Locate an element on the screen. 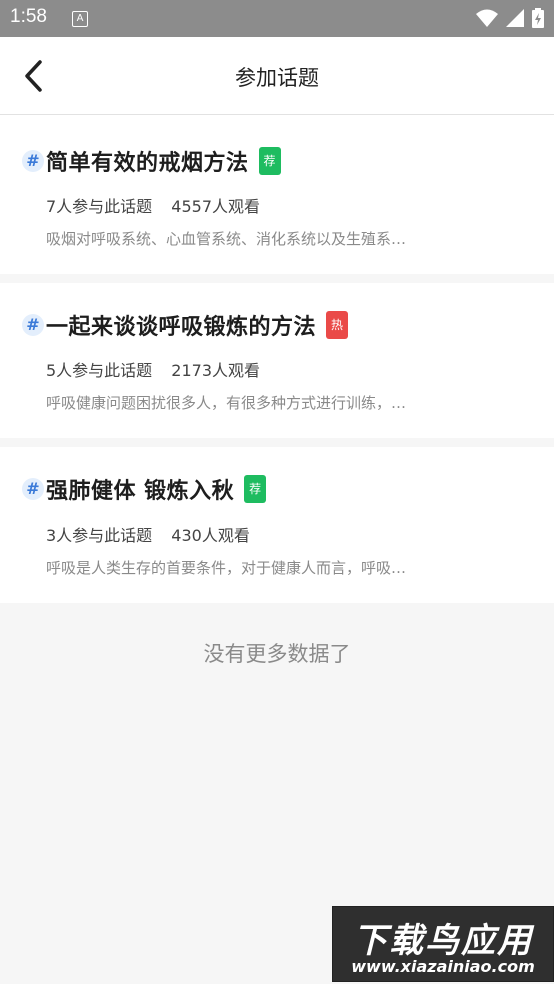  status-icons is located at coordinates (510, 18).